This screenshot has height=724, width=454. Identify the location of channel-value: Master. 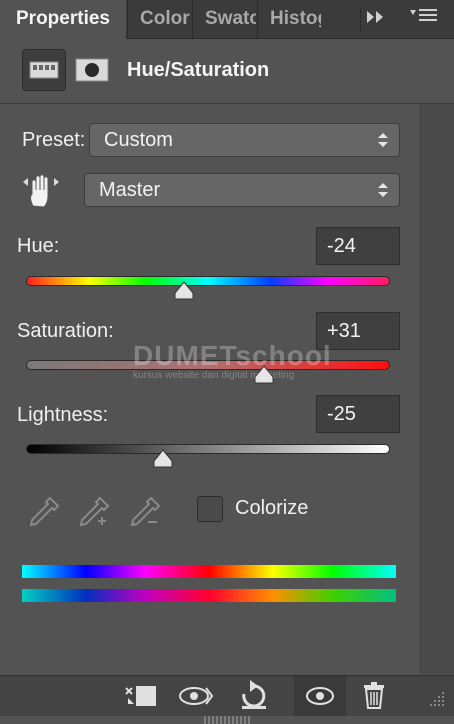
(130, 190).